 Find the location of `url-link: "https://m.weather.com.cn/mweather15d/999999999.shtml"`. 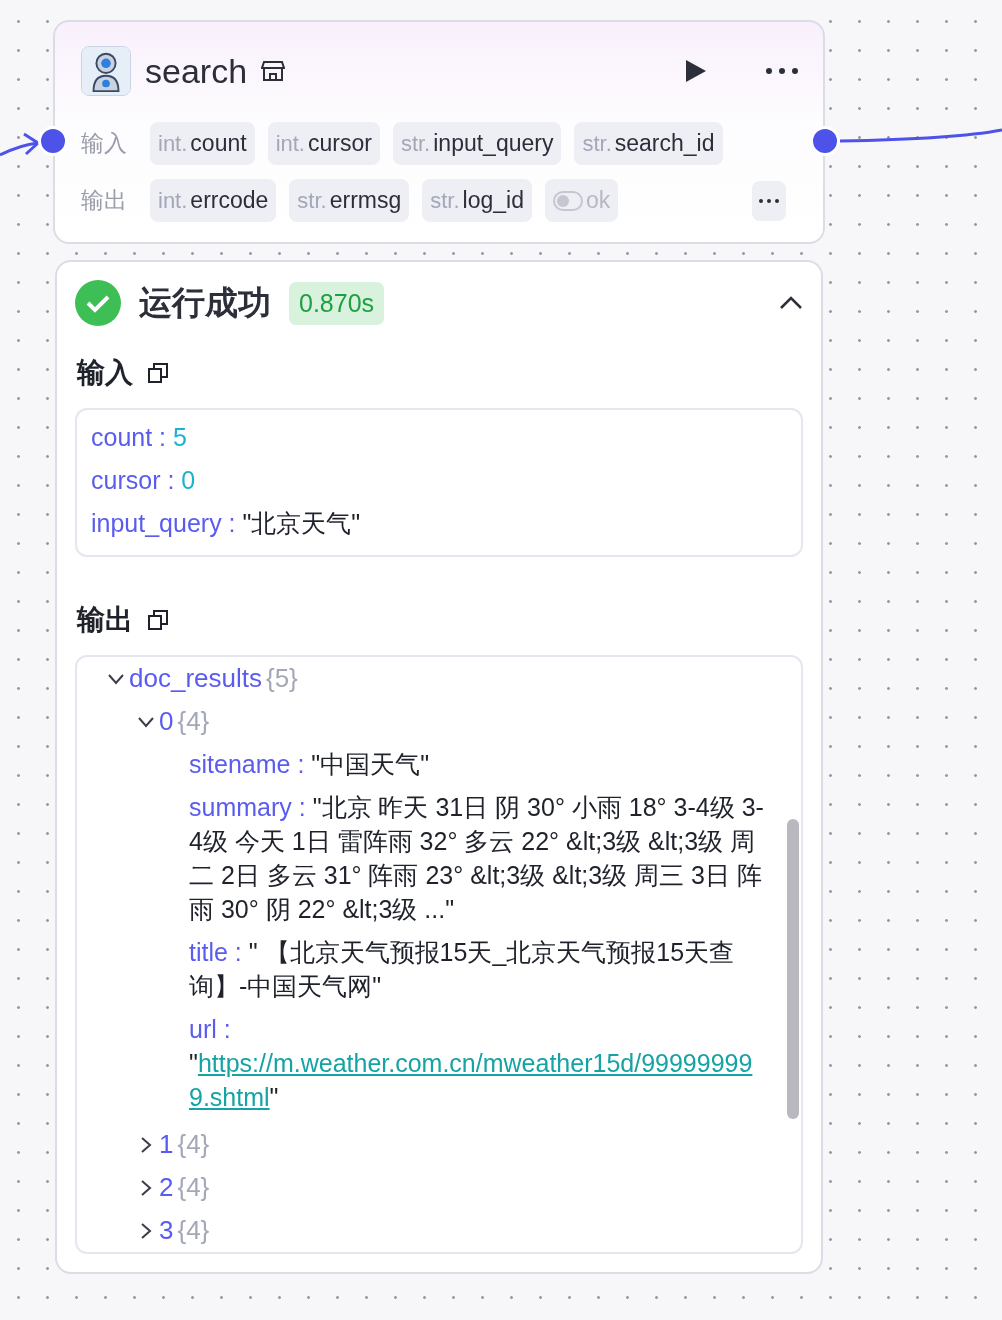

url-link: "https://m.weather.com.cn/mweather15d/999999999.shtml" is located at coordinates (479, 1080).